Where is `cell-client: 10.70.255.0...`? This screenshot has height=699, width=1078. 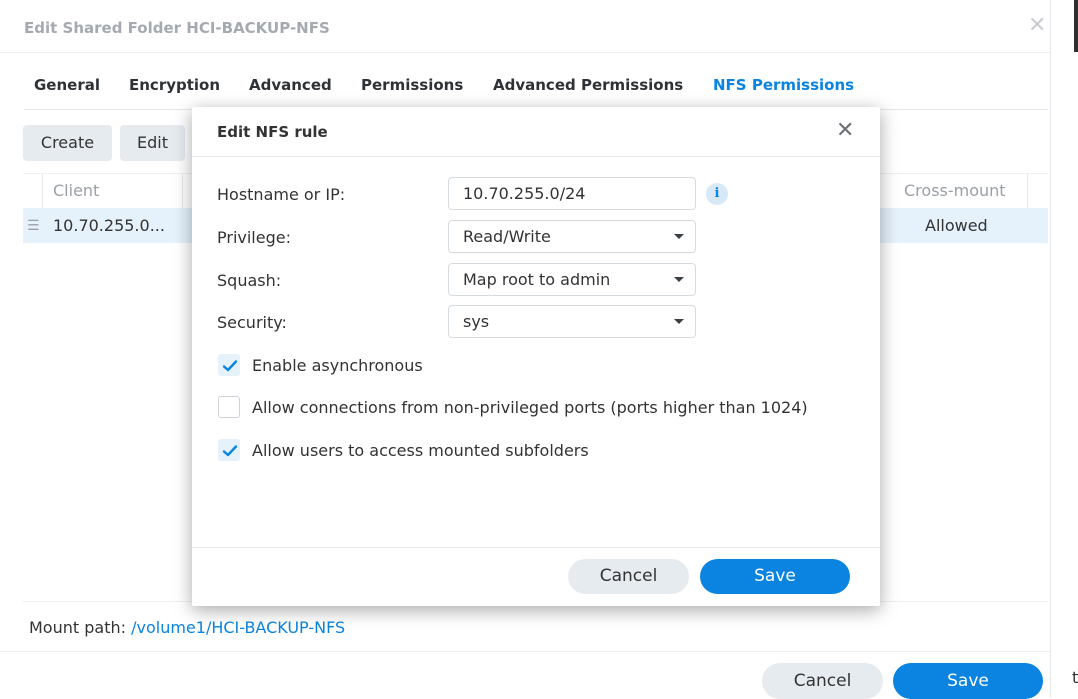
cell-client: 10.70.255.0... is located at coordinates (109, 225).